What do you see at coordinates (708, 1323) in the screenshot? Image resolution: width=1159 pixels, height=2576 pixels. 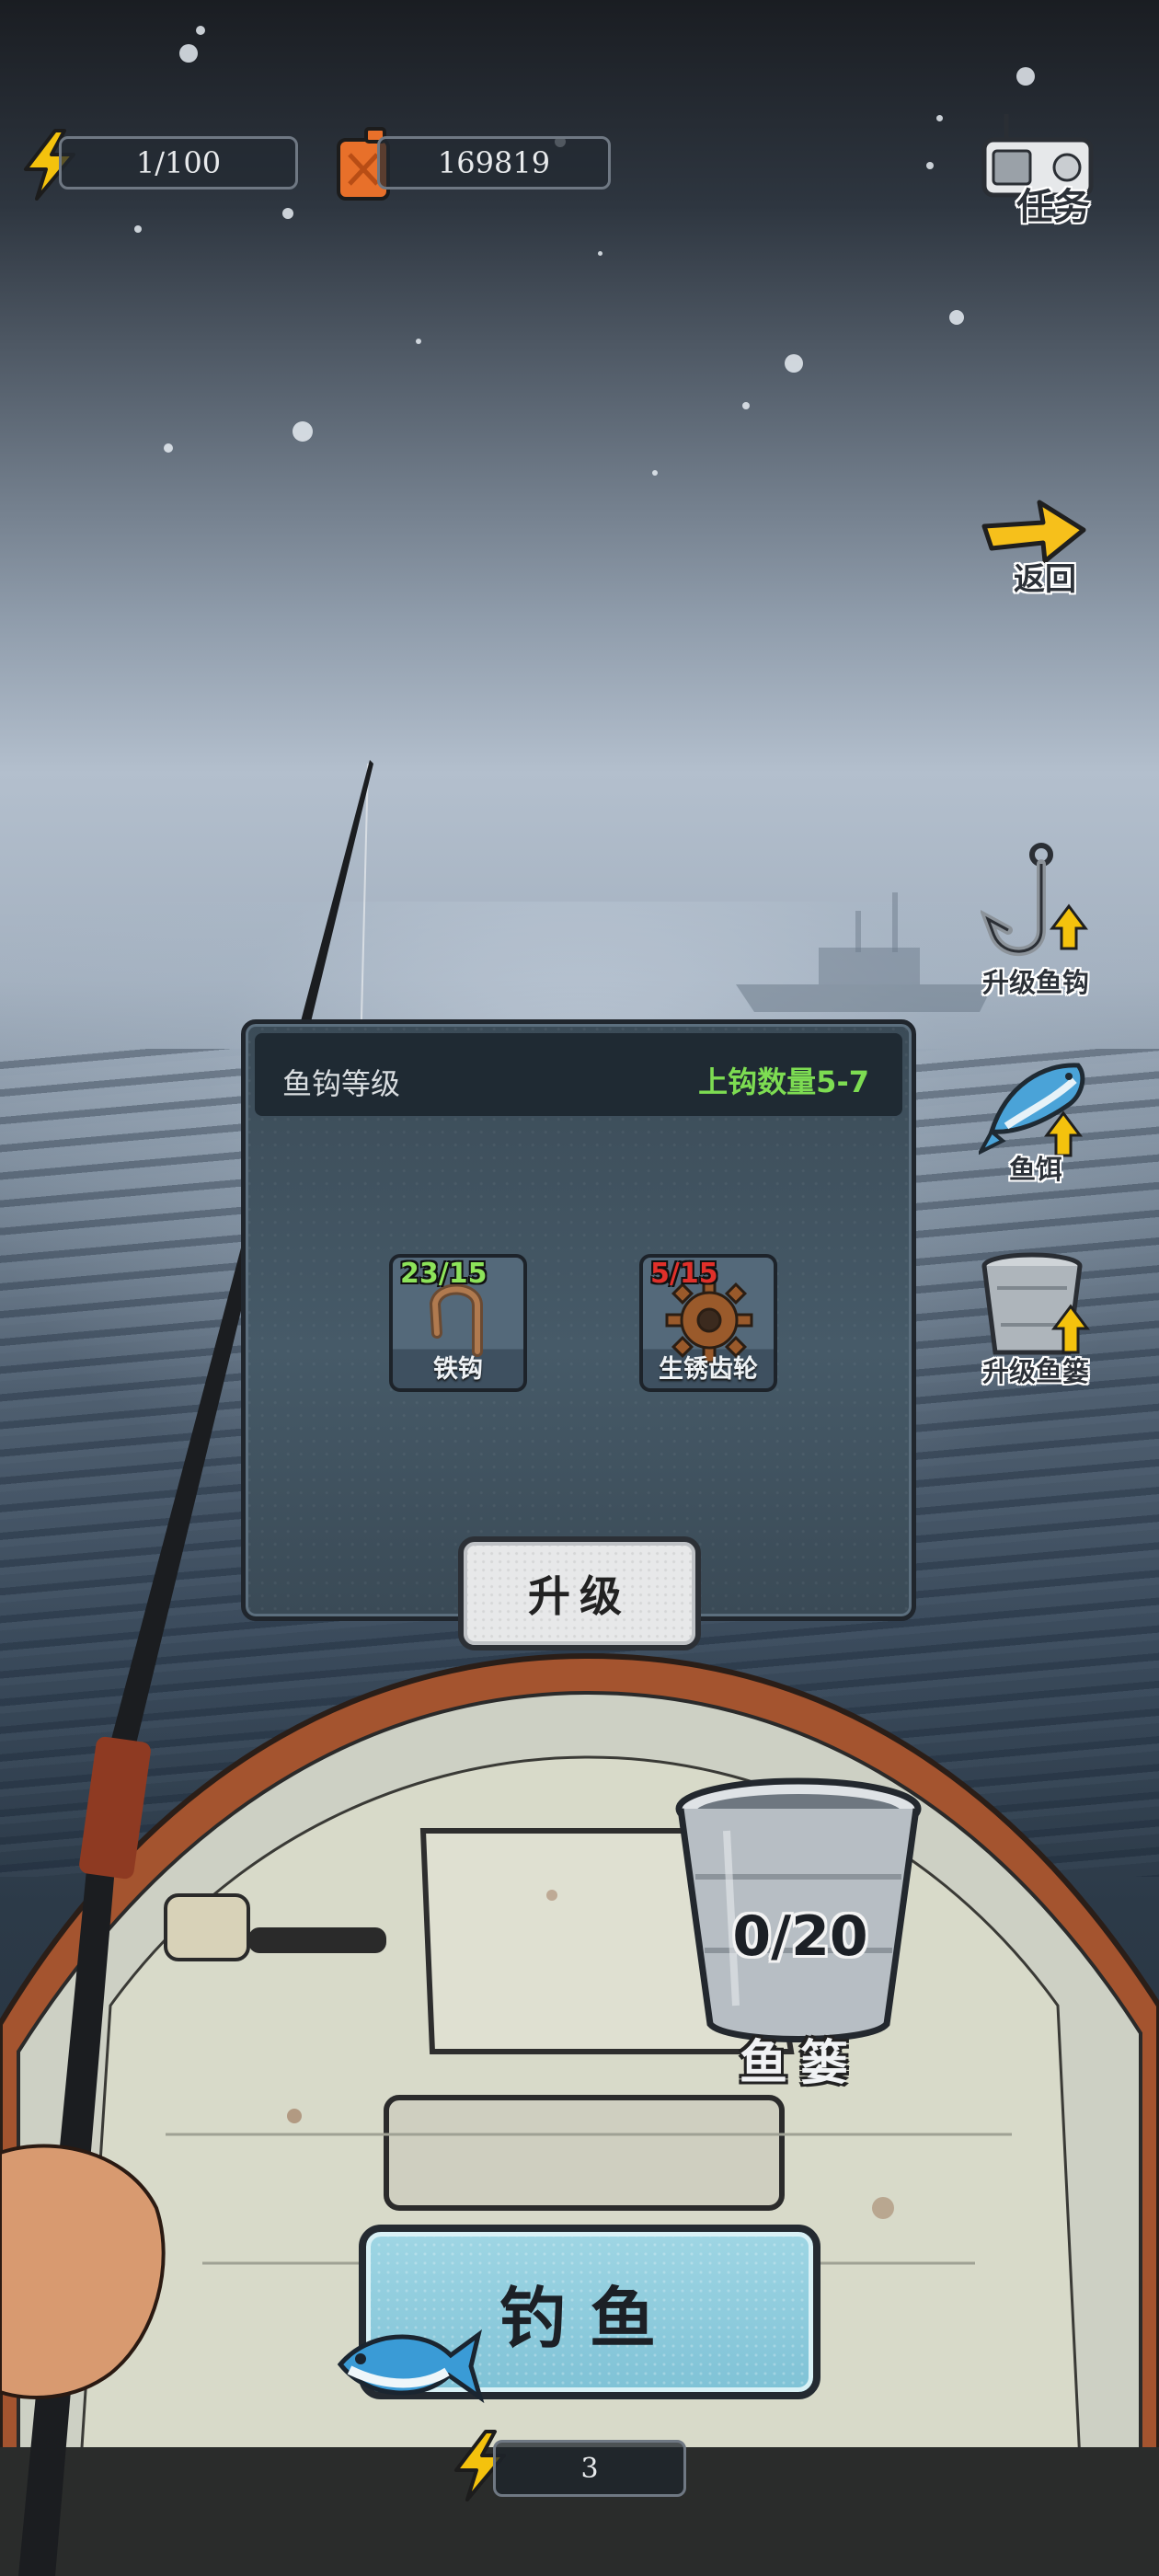 I see `material-slot-rusty-gear: 5/15 生锈齿轮` at bounding box center [708, 1323].